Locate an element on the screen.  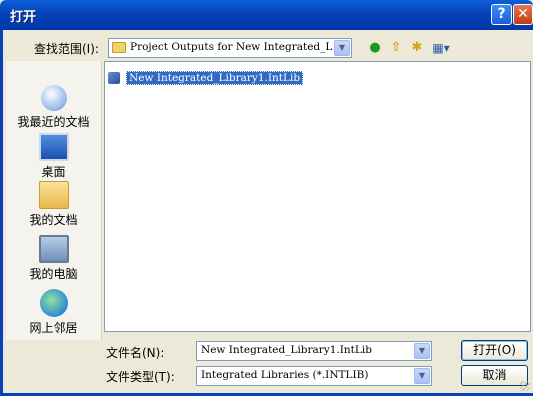
new-folder-icon: ✱ is located at coordinates (417, 48).